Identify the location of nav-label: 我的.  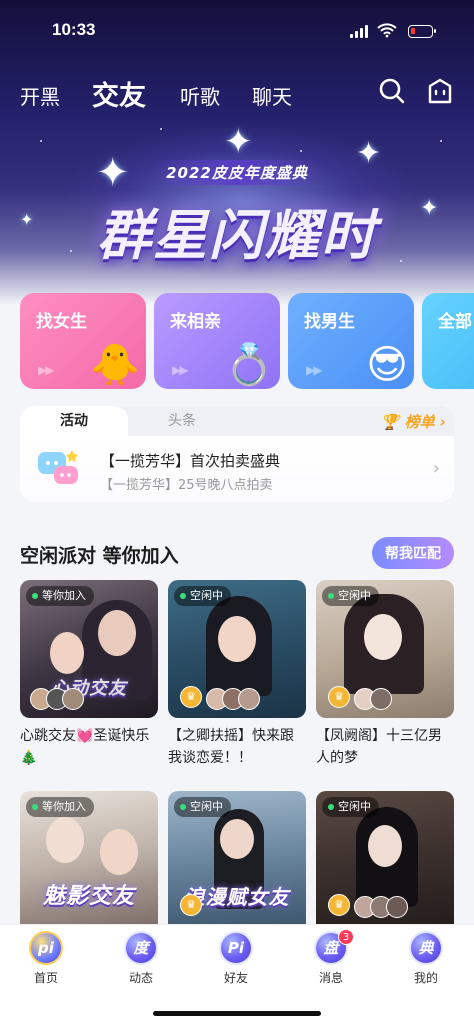
(425, 978).